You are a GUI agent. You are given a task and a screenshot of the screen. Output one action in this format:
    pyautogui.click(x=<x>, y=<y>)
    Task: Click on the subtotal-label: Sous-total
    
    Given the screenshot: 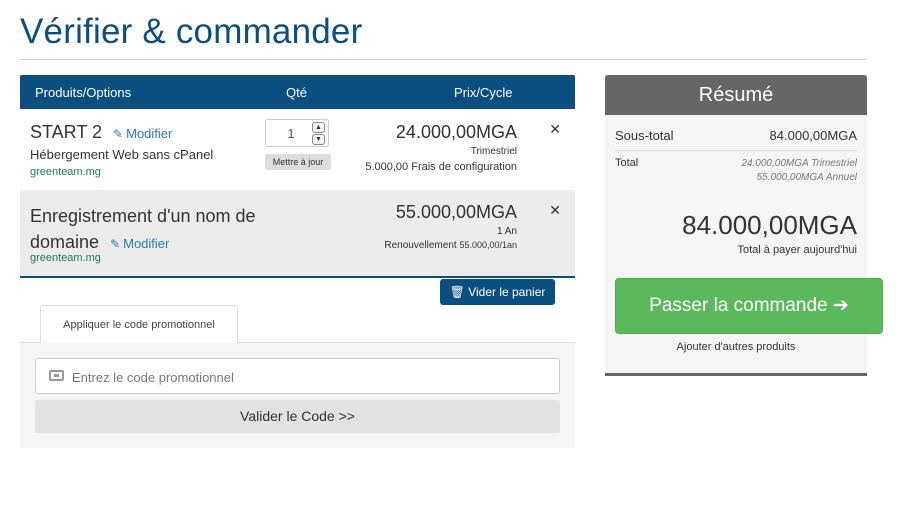 What is the action you would take?
    pyautogui.click(x=644, y=135)
    